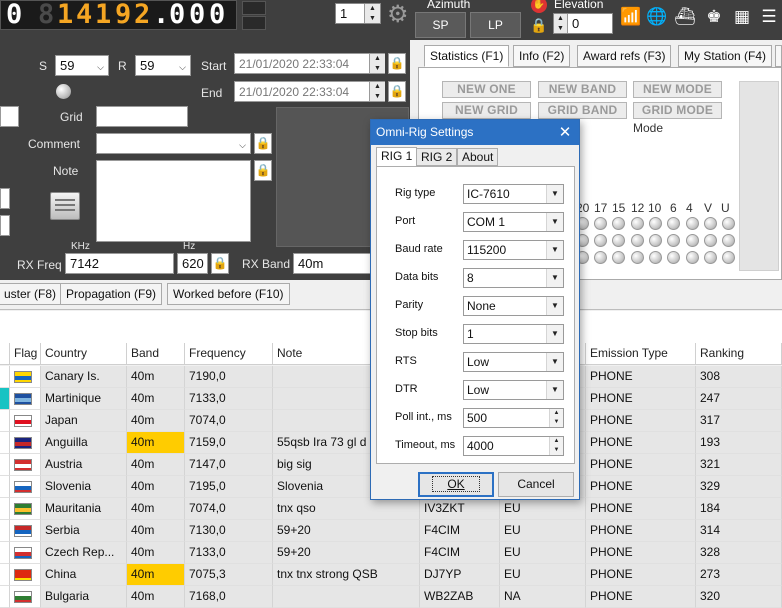 The width and height of the screenshot is (782, 608). Describe the element at coordinates (111, 294) in the screenshot. I see `tab-propagation: Propagation (F9)` at that location.